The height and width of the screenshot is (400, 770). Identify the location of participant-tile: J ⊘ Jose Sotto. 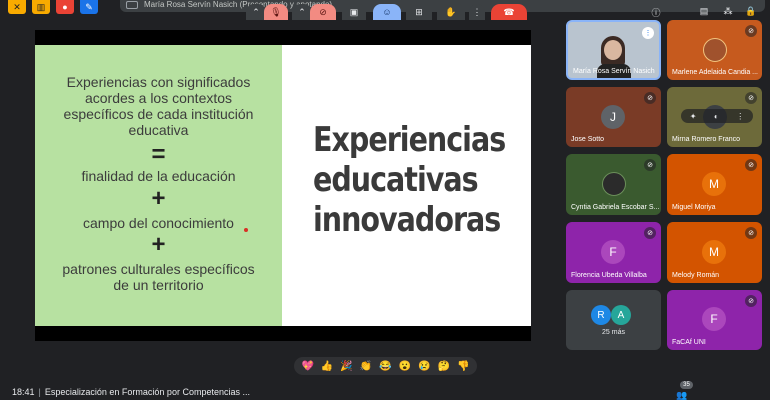
(613, 117).